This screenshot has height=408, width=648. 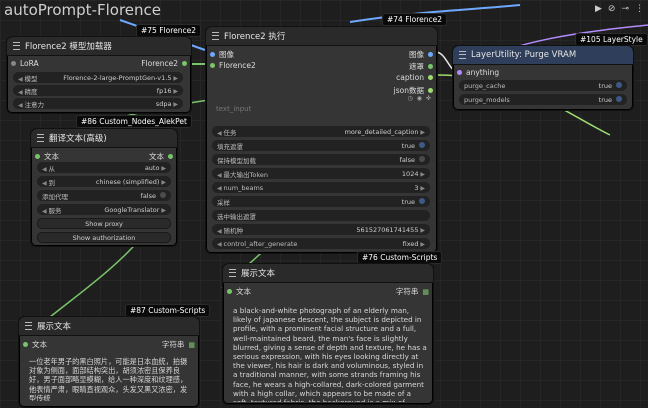 I want to click on widget-num-beams: ◀ num_beams 3 ▶, so click(x=321, y=187).